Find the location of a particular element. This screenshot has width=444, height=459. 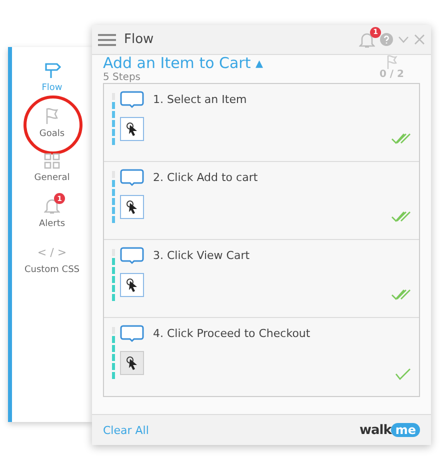

step-row: 2. Click Add to cart is located at coordinates (261, 201).